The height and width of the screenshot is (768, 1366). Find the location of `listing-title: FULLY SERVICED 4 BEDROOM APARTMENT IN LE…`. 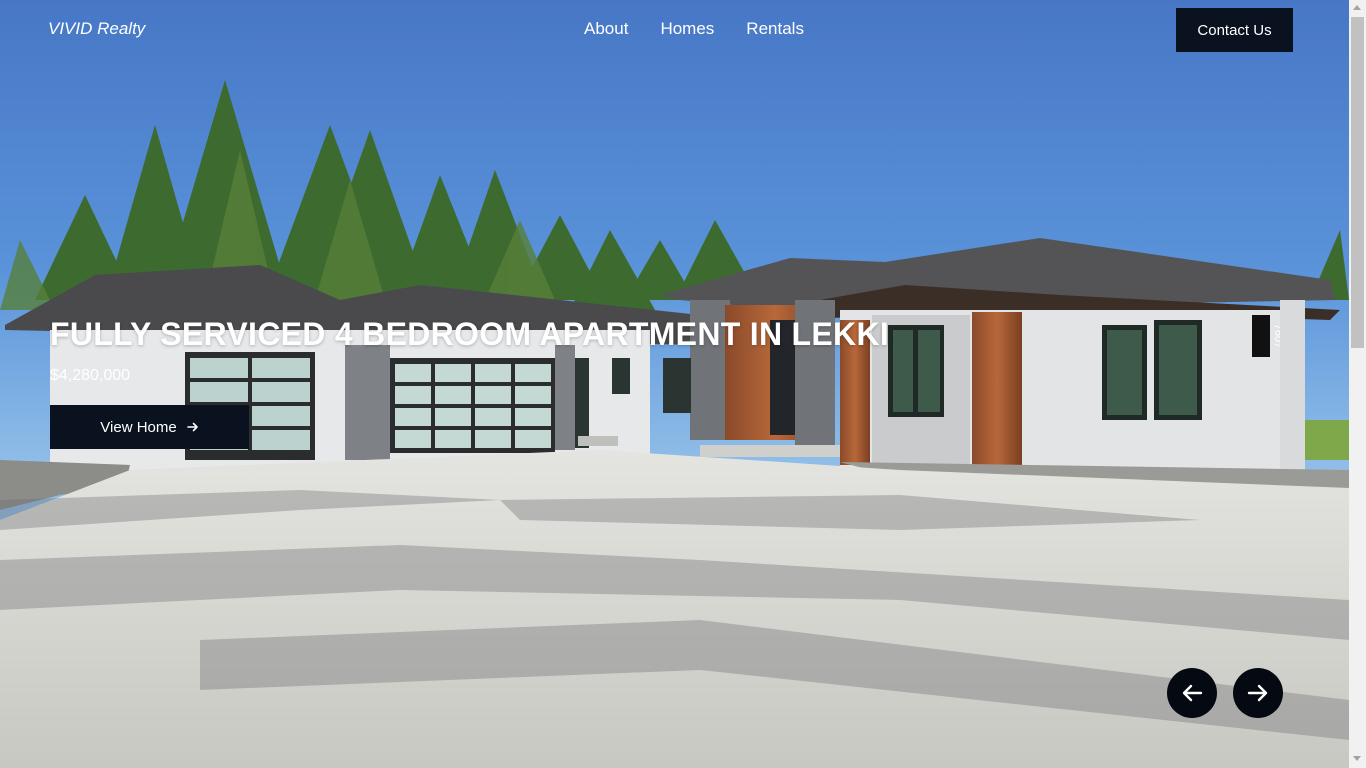

listing-title: FULLY SERVICED 4 BEDROOM APARTMENT IN LE… is located at coordinates (470, 334).